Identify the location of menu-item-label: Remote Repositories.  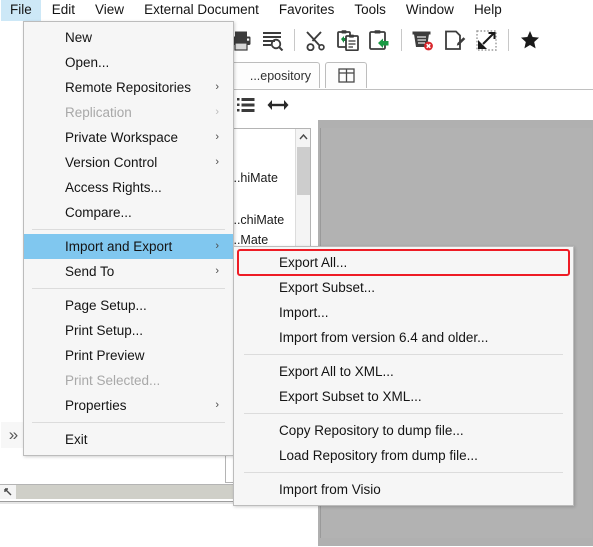
(128, 87).